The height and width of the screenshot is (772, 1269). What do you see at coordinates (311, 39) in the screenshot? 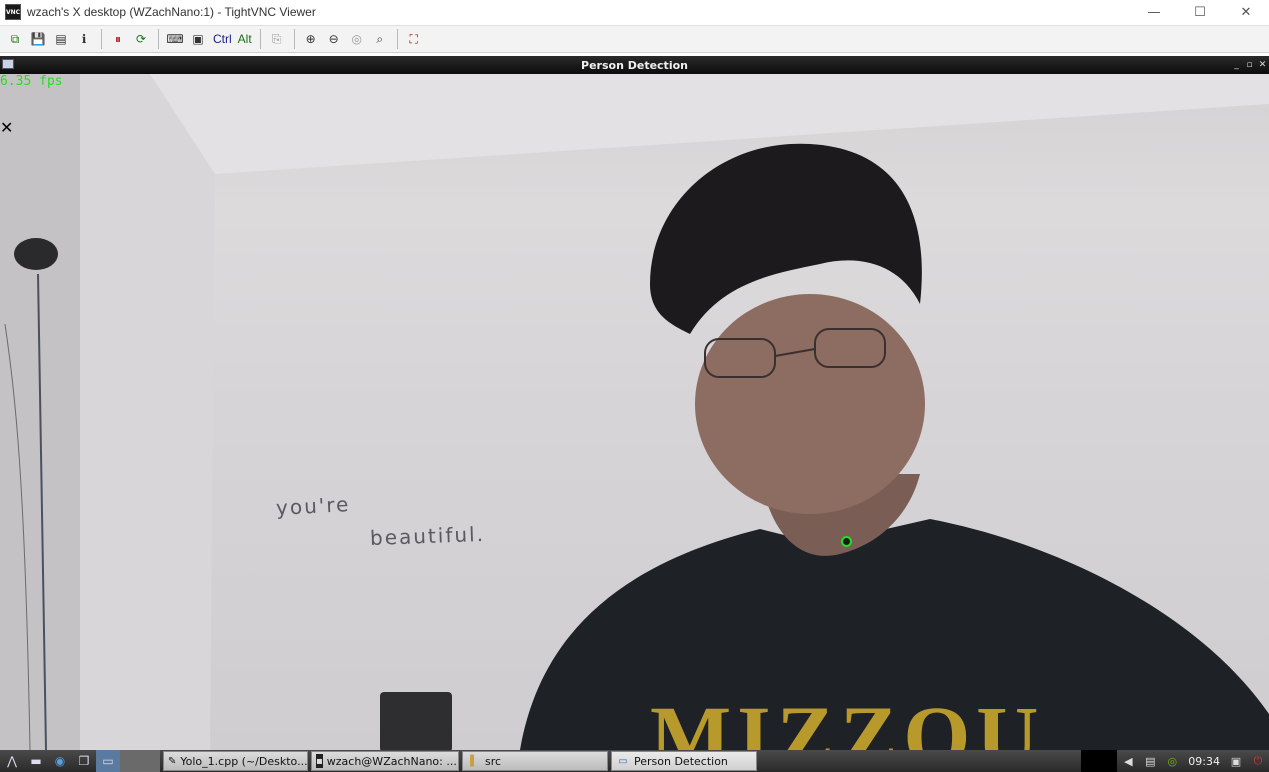
I see `zoom-in-icon: ⊕` at bounding box center [311, 39].